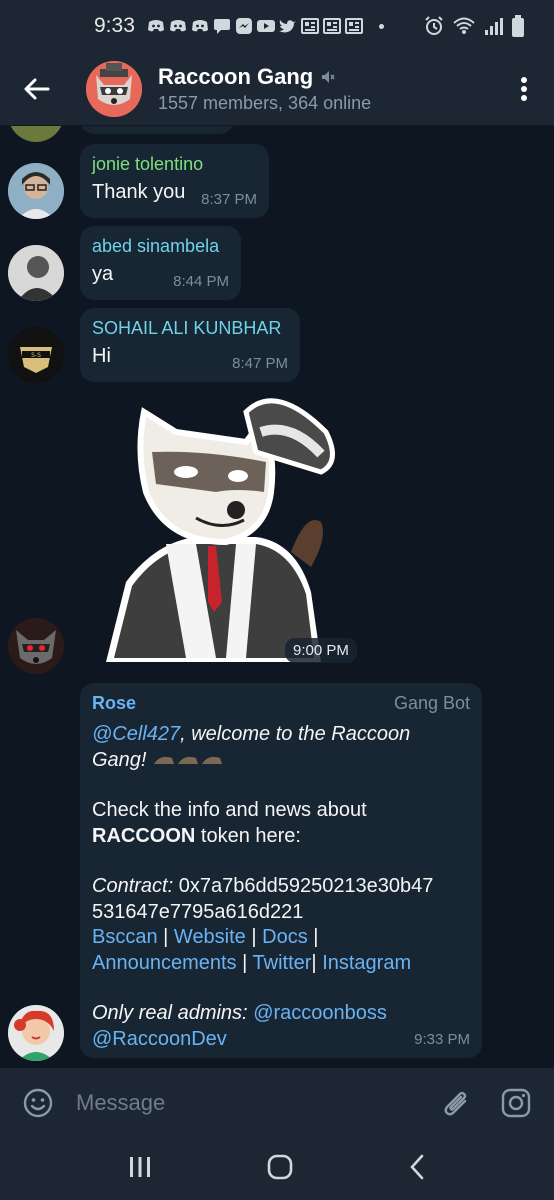 The width and height of the screenshot is (554, 1200). What do you see at coordinates (229, 199) in the screenshot?
I see `message-time: 8:37 PM` at bounding box center [229, 199].